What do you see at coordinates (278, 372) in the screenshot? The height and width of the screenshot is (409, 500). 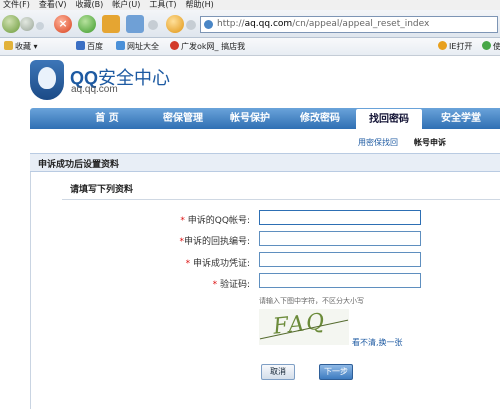 I see `cancel-button: 取消` at bounding box center [278, 372].